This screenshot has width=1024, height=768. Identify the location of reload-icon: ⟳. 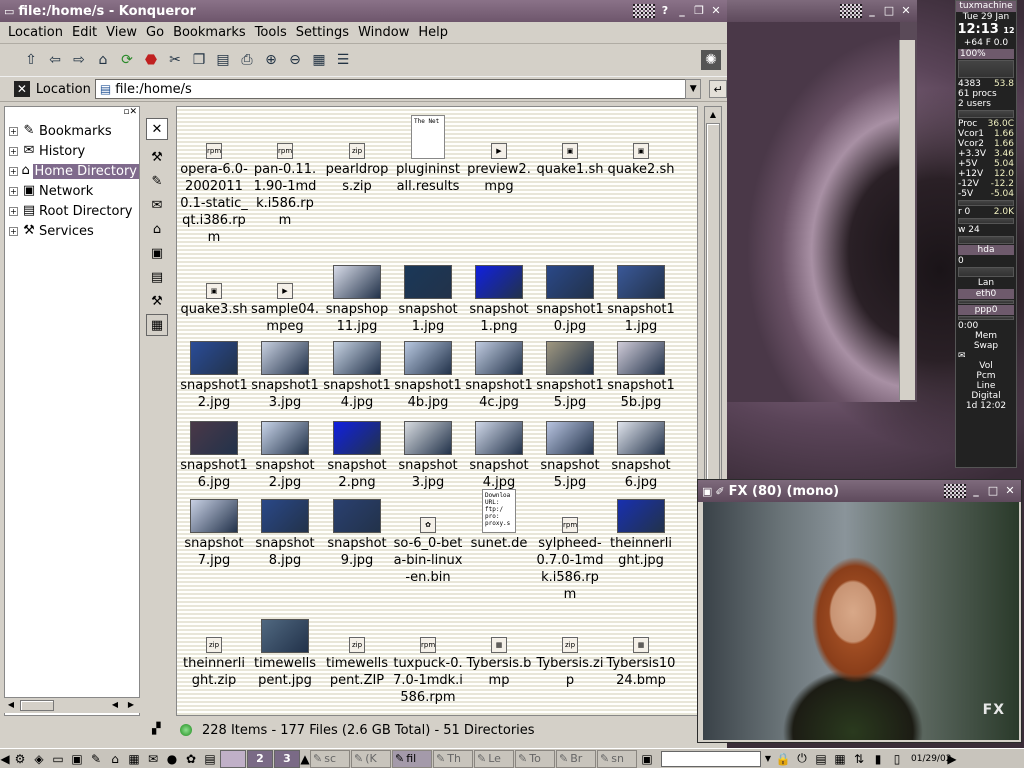
(127, 60).